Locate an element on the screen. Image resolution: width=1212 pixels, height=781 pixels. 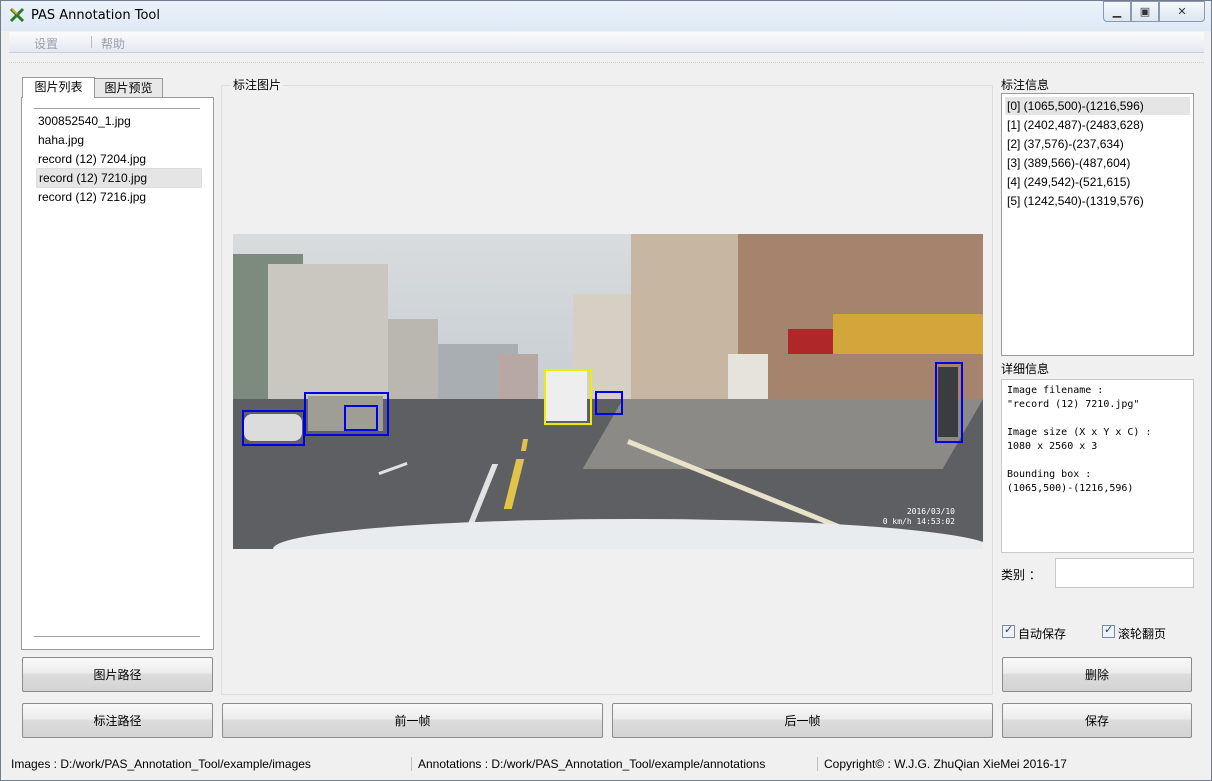
annotation-item: [1] (2402,487)-(2483,628) is located at coordinates (1097, 125).